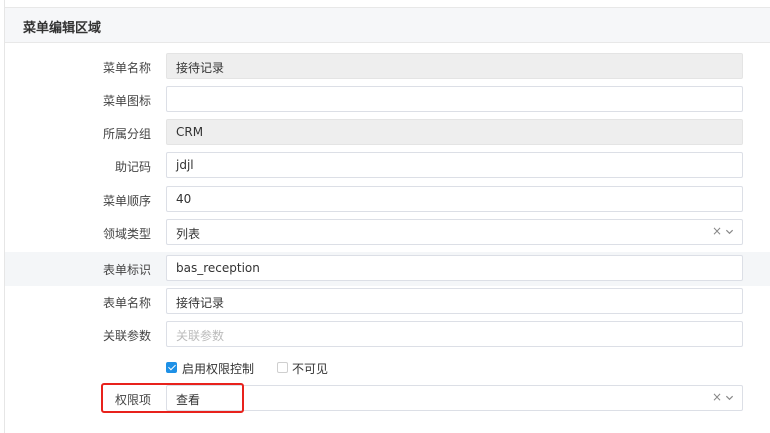  Describe the element at coordinates (454, 132) in the screenshot. I see `group-field: CRM` at that location.